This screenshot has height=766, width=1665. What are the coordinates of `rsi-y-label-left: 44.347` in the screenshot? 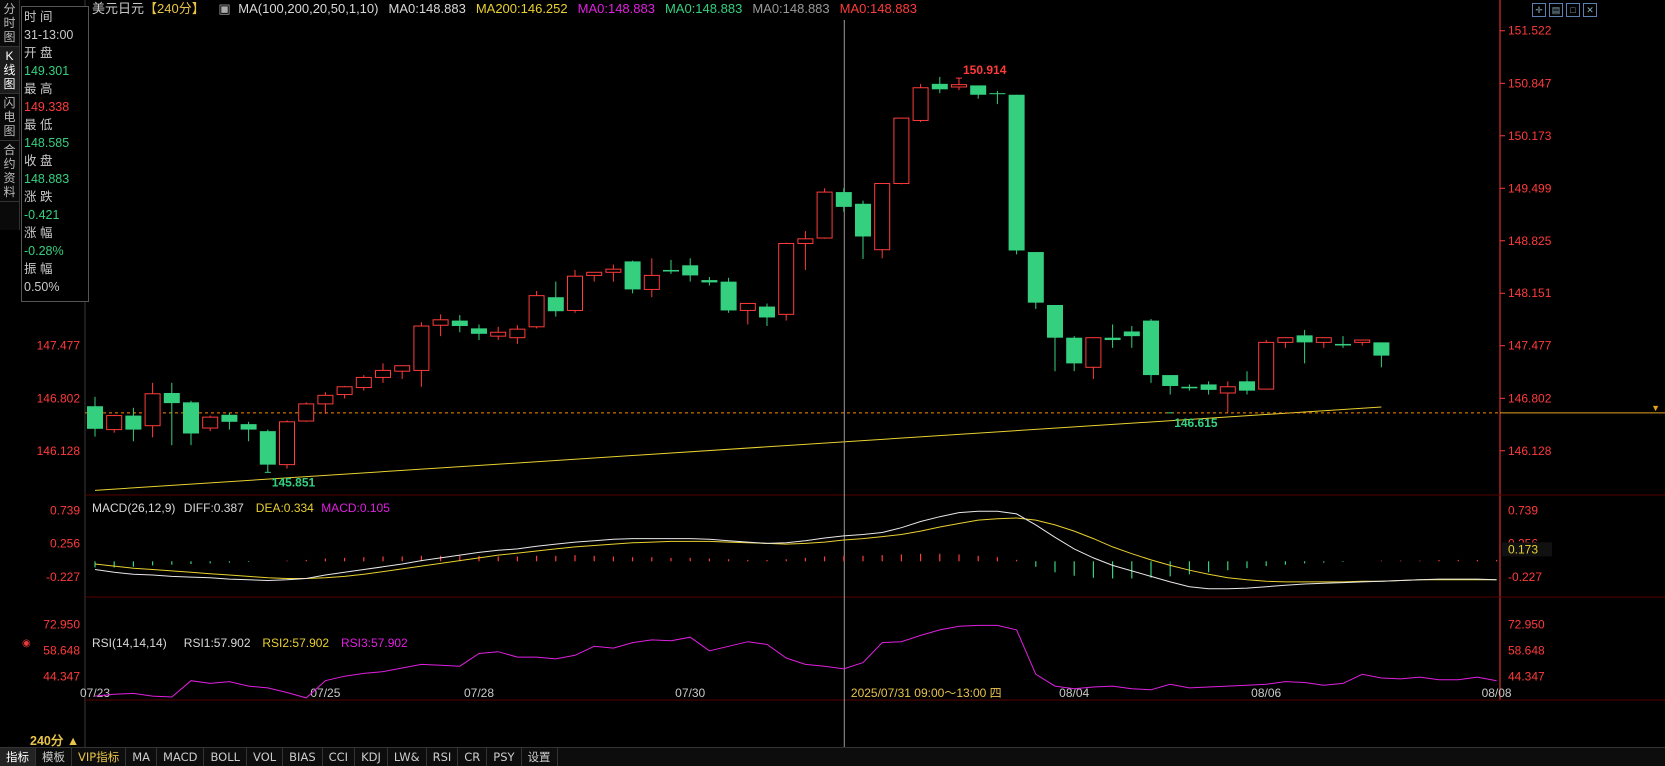 It's located at (61, 676).